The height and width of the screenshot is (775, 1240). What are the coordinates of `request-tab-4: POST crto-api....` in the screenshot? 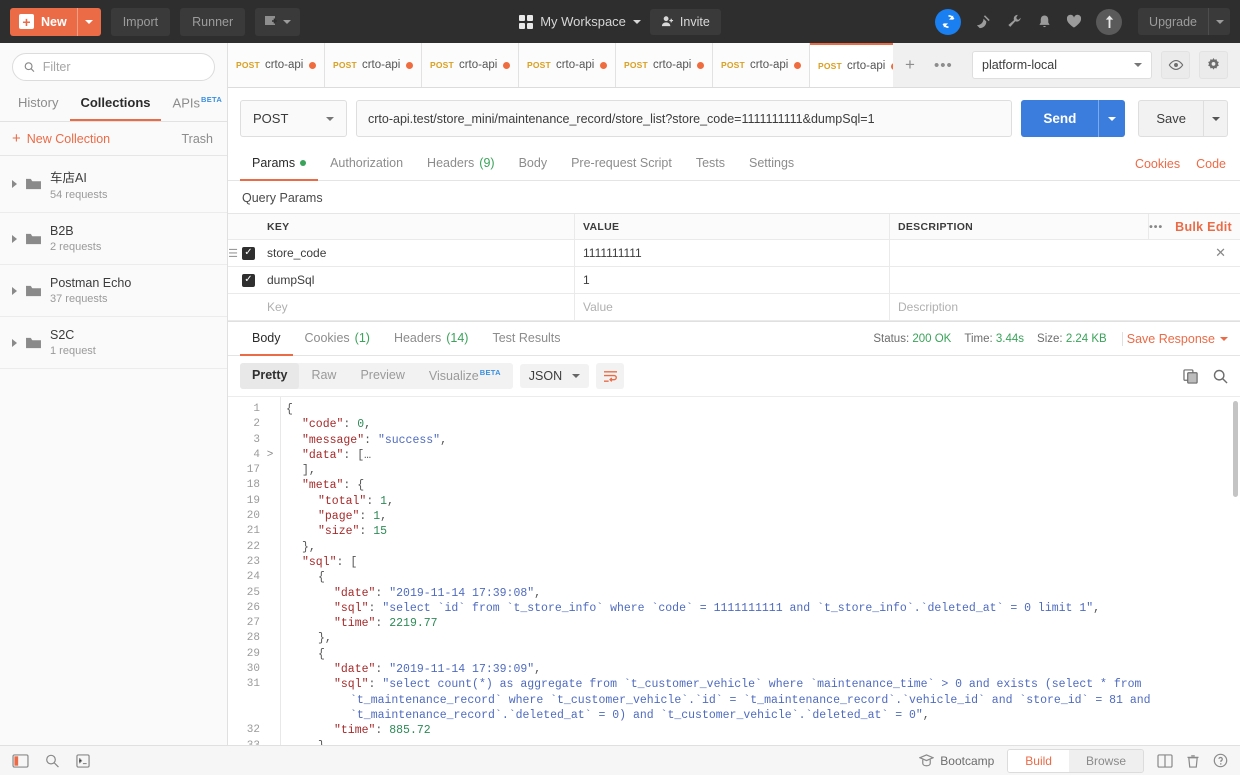 It's located at (567, 65).